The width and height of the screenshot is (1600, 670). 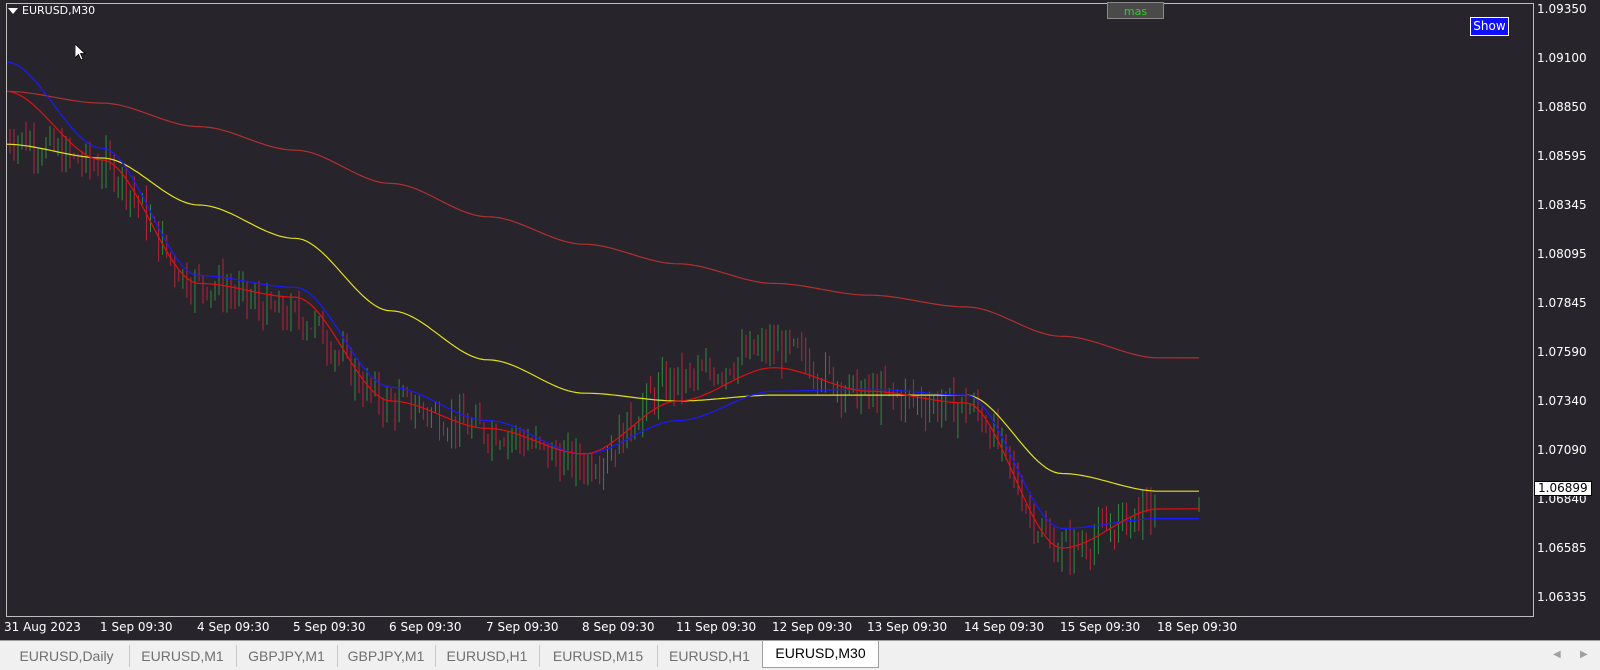 I want to click on mas-button: mas, so click(x=1135, y=10).